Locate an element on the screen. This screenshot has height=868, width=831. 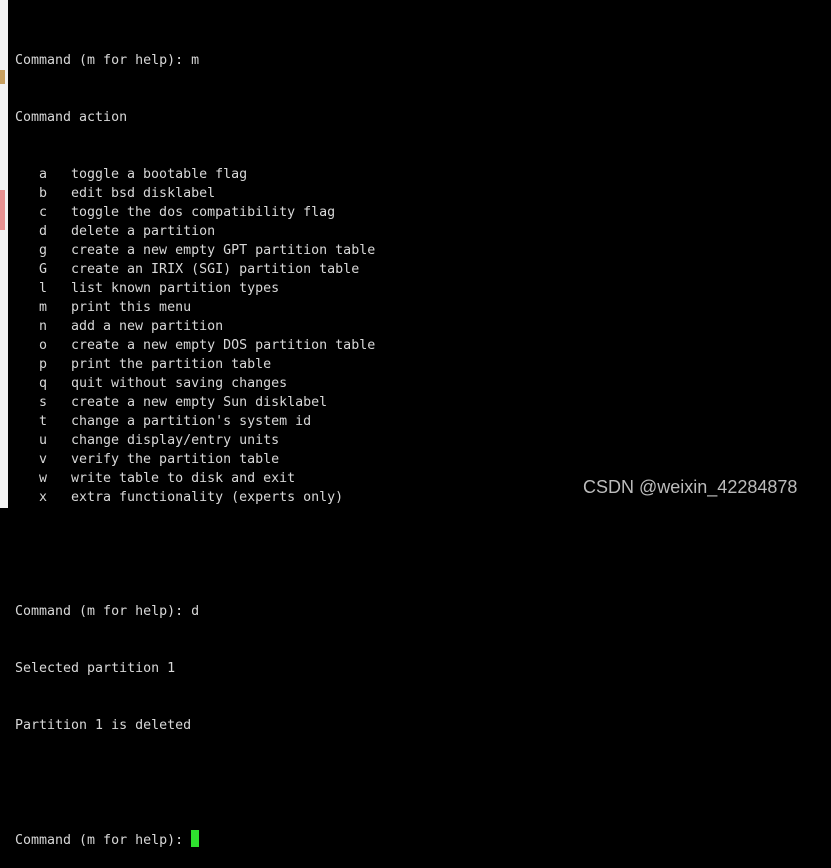
menu-key: p is located at coordinates (43, 364).